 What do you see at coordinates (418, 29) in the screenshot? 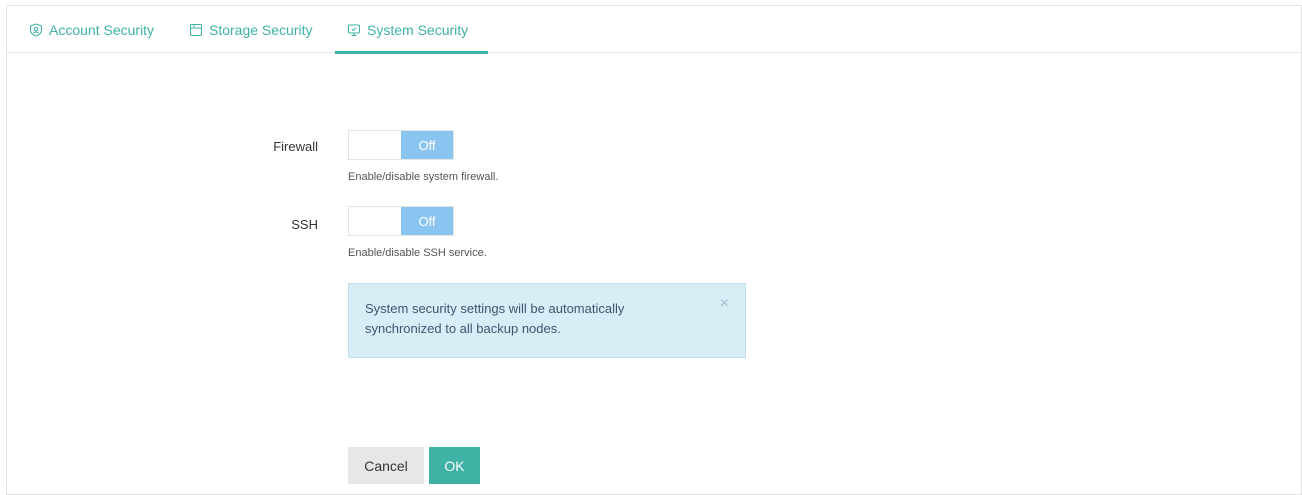
I see `tab-label: System Security` at bounding box center [418, 29].